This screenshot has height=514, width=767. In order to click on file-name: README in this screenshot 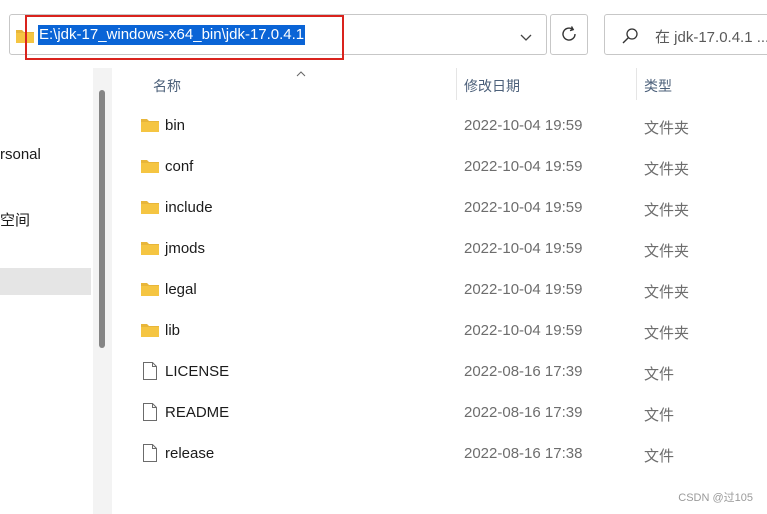, I will do `click(197, 412)`.